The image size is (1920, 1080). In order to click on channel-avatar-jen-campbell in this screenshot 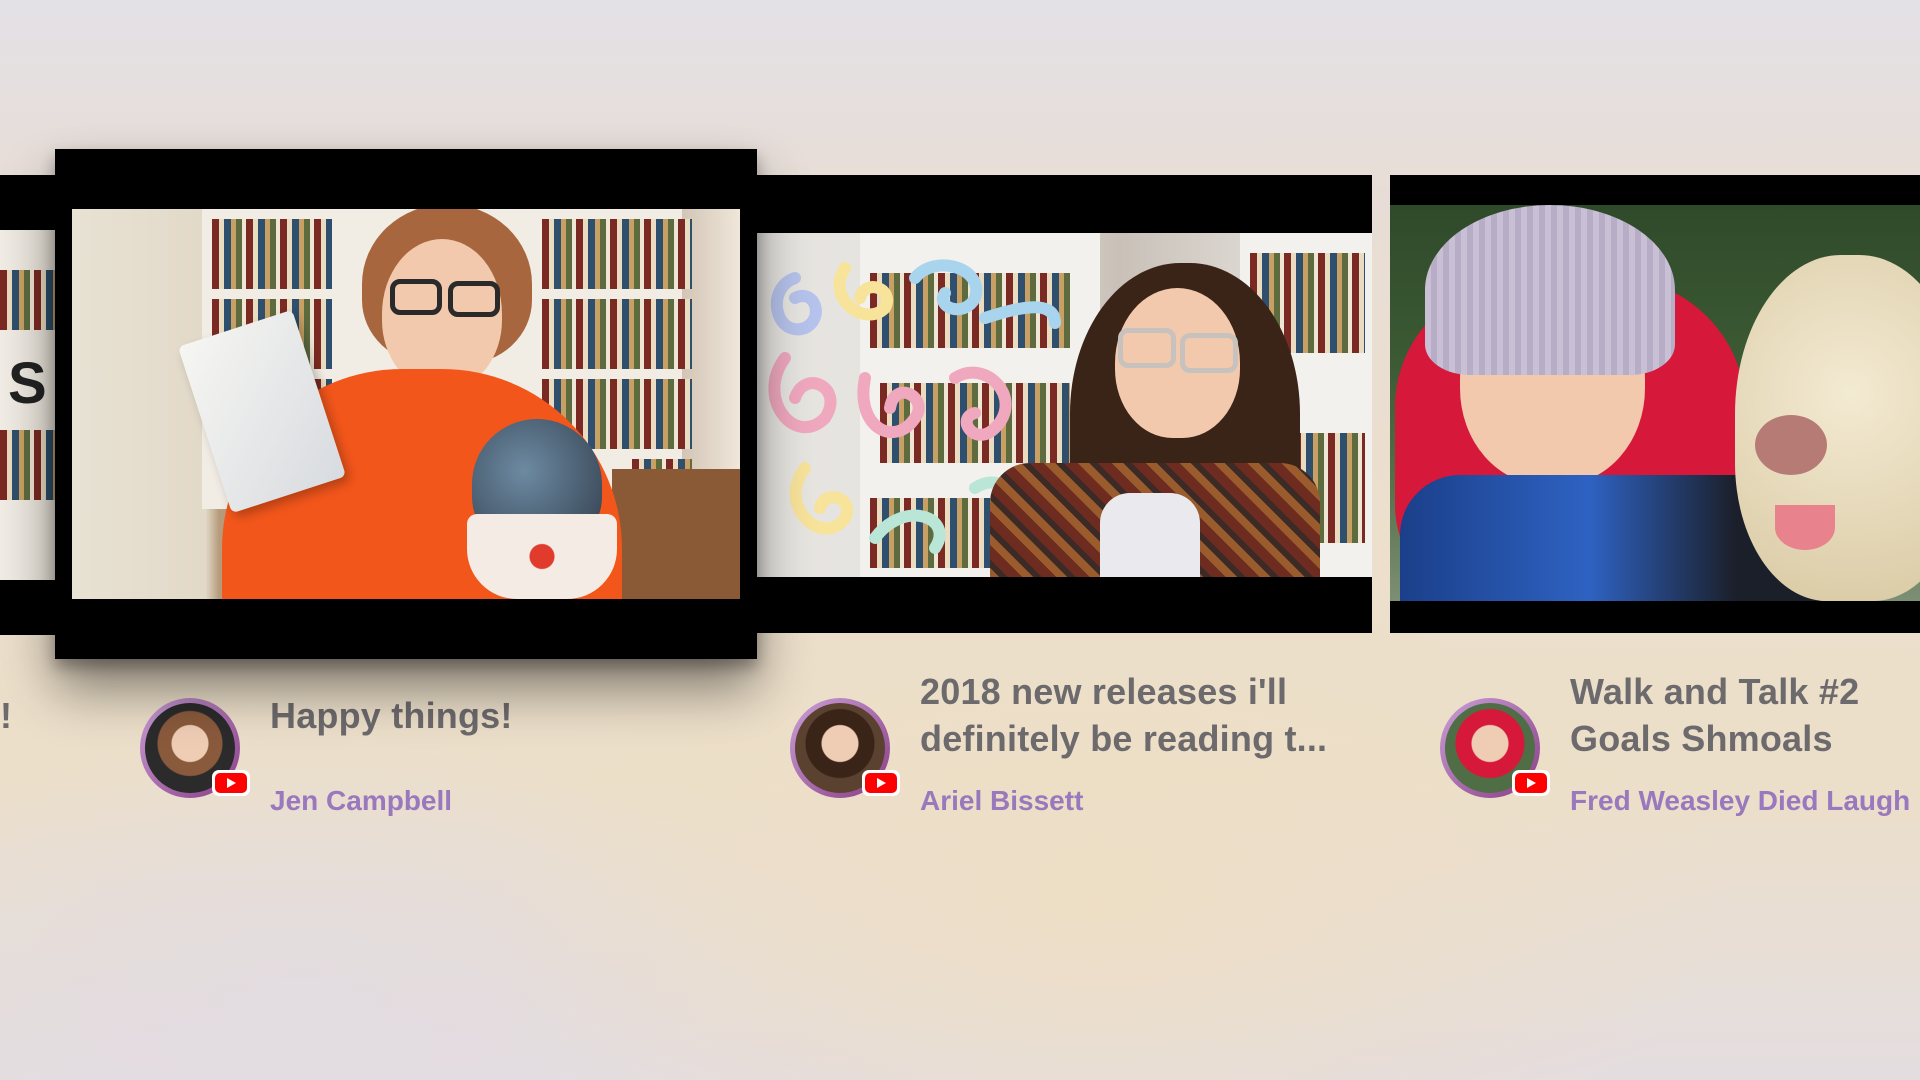, I will do `click(195, 748)`.